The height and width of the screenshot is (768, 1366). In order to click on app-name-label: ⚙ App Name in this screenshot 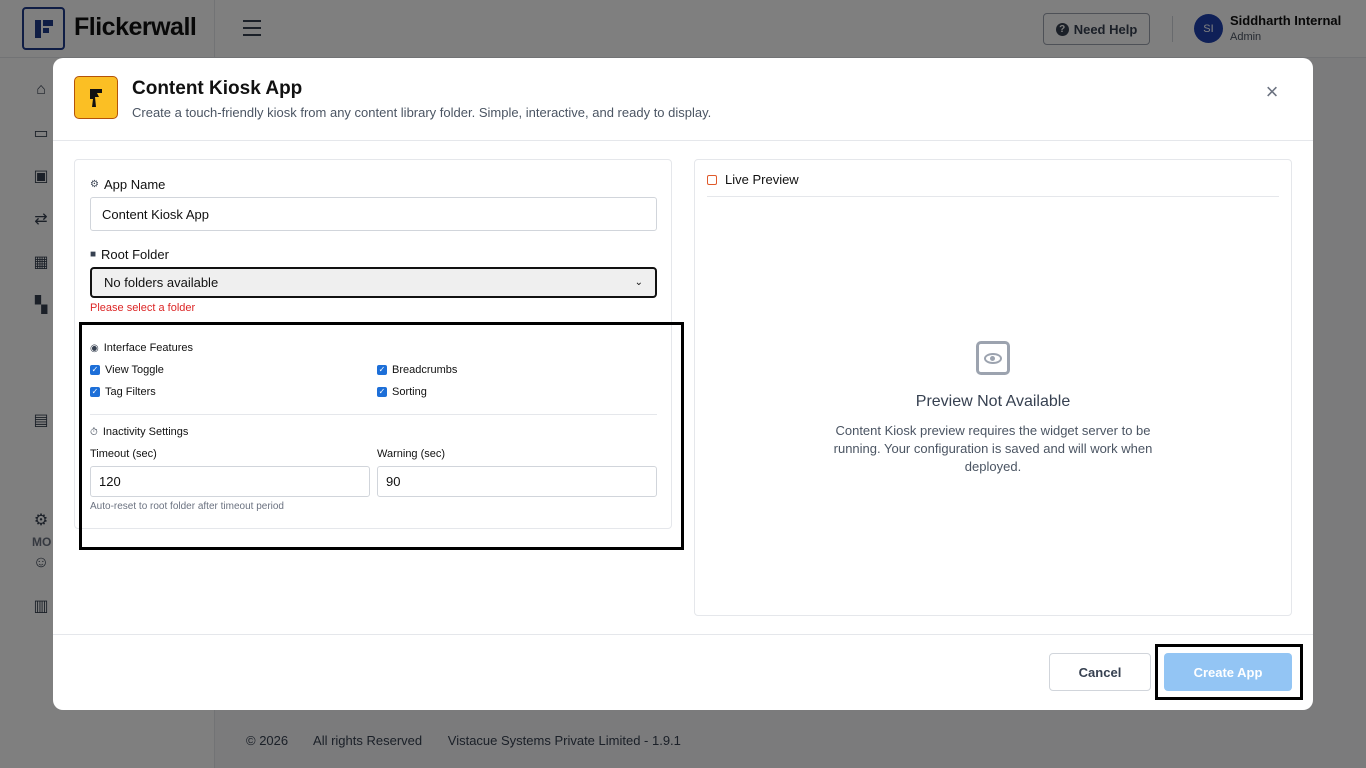, I will do `click(127, 184)`.